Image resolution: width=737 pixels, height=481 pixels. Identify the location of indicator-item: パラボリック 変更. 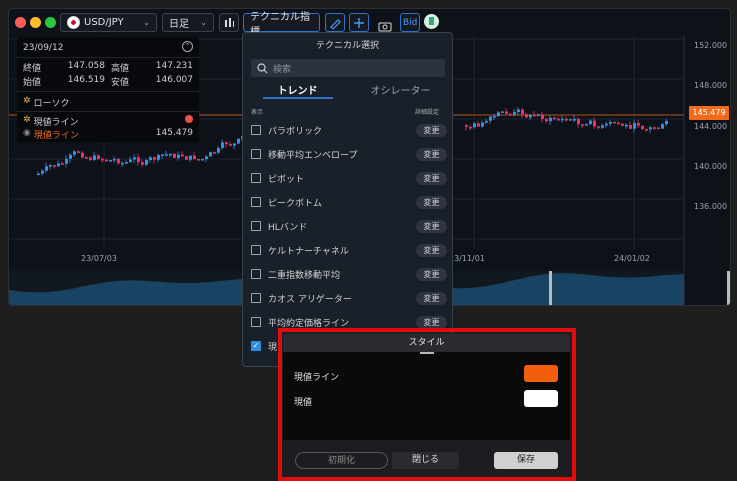
(349, 130).